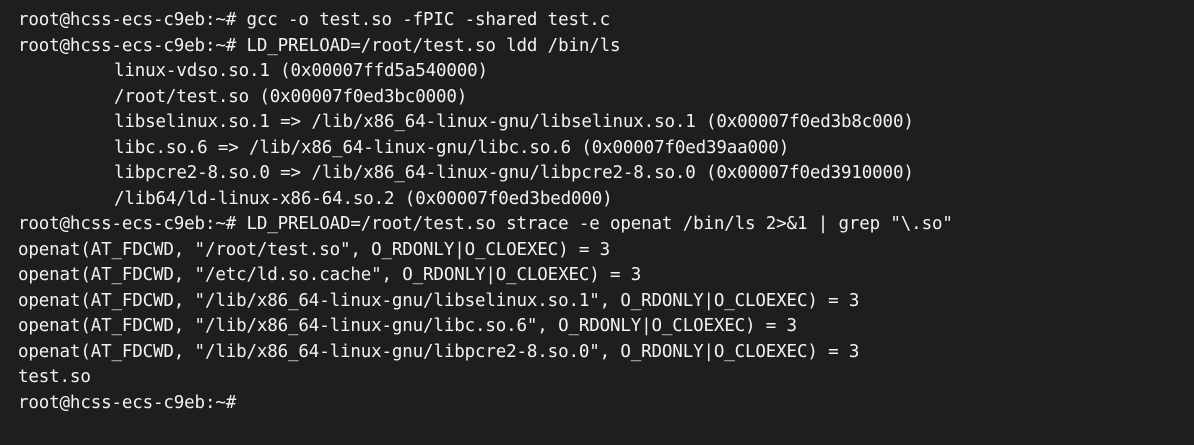 The width and height of the screenshot is (1194, 445). What do you see at coordinates (54, 377) in the screenshot?
I see `terminal-line: test.so` at bounding box center [54, 377].